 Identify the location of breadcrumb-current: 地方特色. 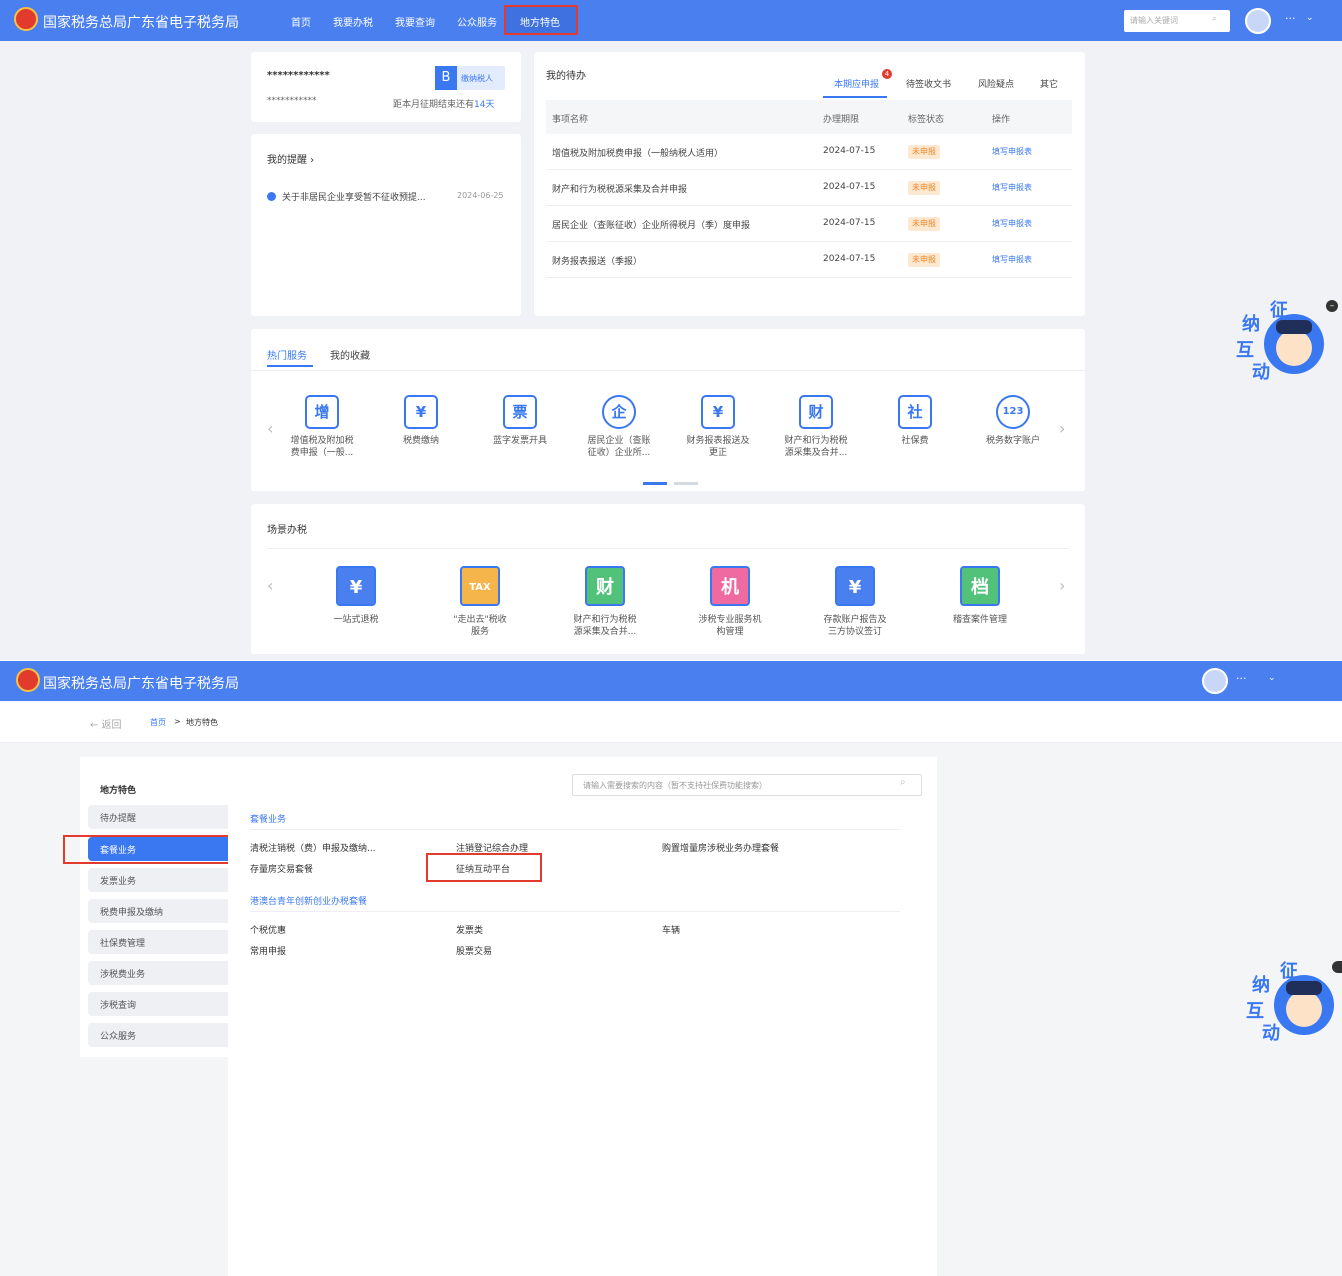
(202, 722).